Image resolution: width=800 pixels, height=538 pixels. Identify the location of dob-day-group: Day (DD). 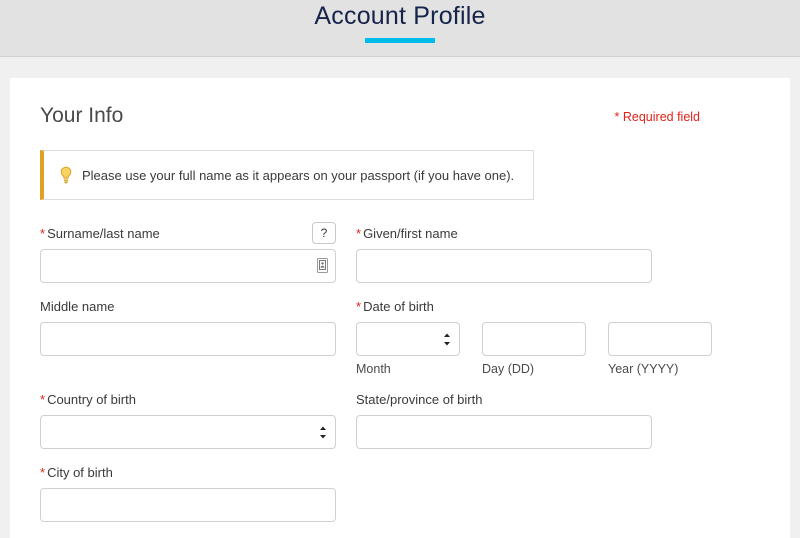
(534, 349).